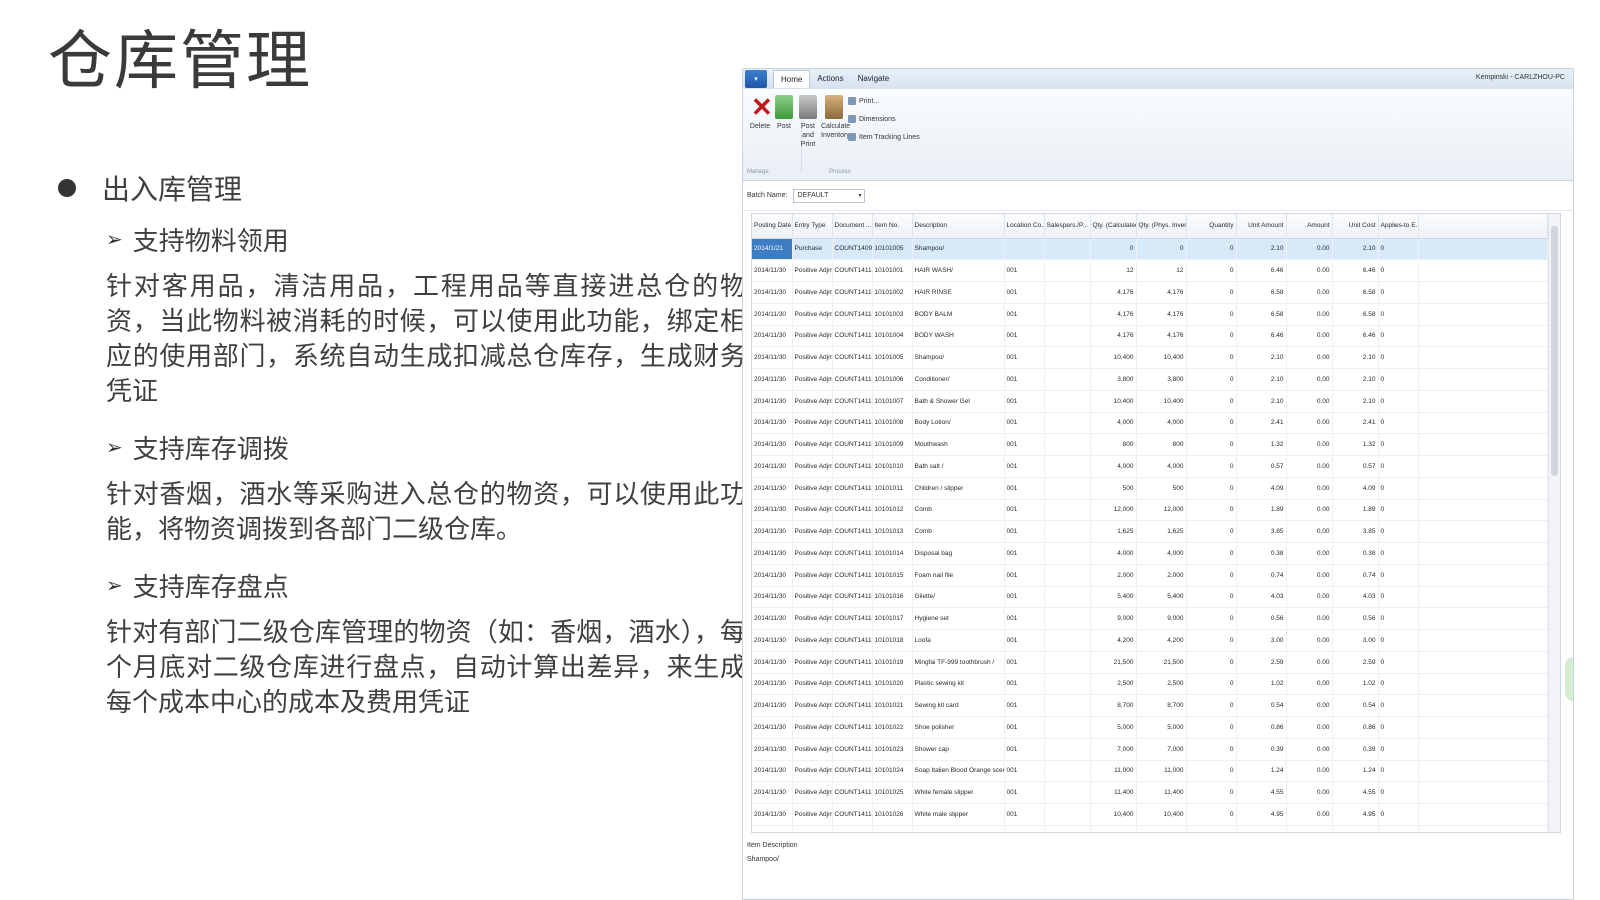 This screenshot has height=900, width=1600. Describe the element at coordinates (958, 828) in the screenshot. I see `cell-description: Non-woven suit bag` at that location.